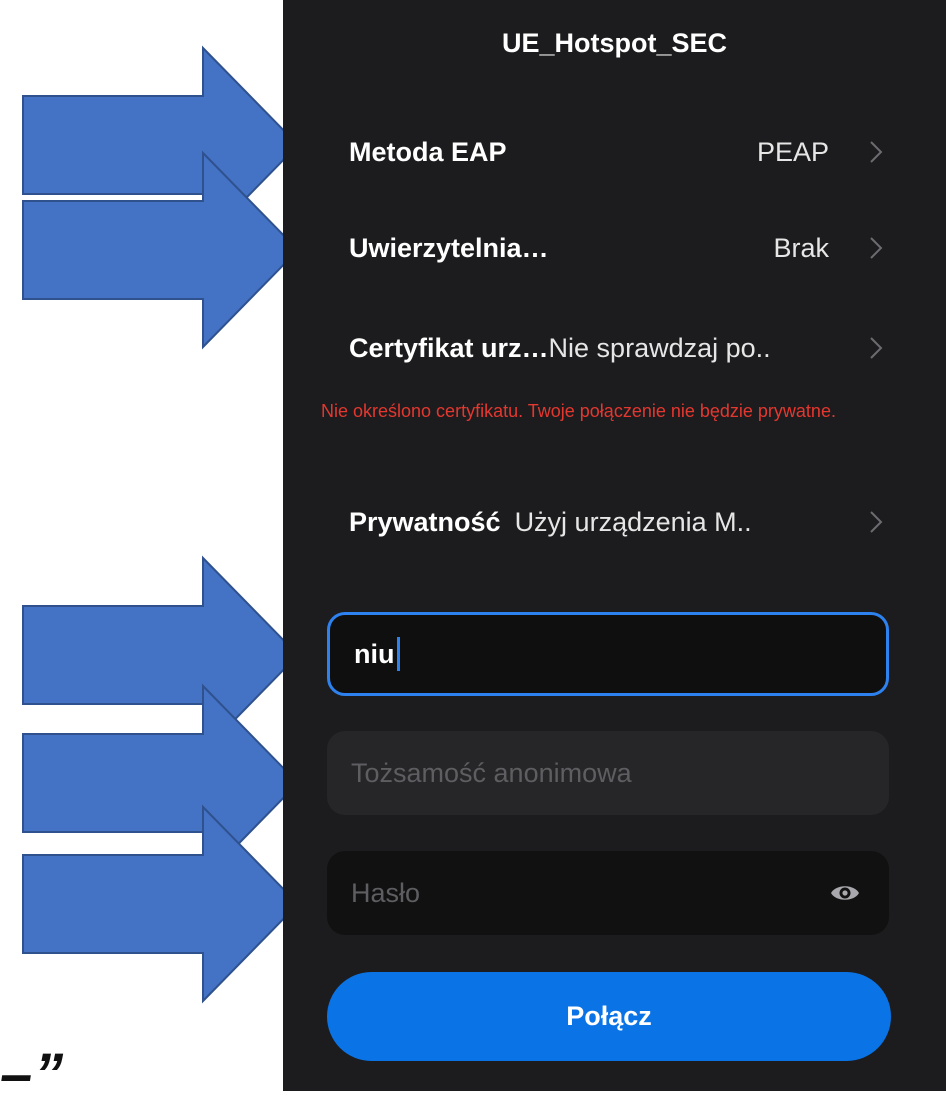  What do you see at coordinates (614, 43) in the screenshot?
I see `network-title: UE_Hotspot_SEC` at bounding box center [614, 43].